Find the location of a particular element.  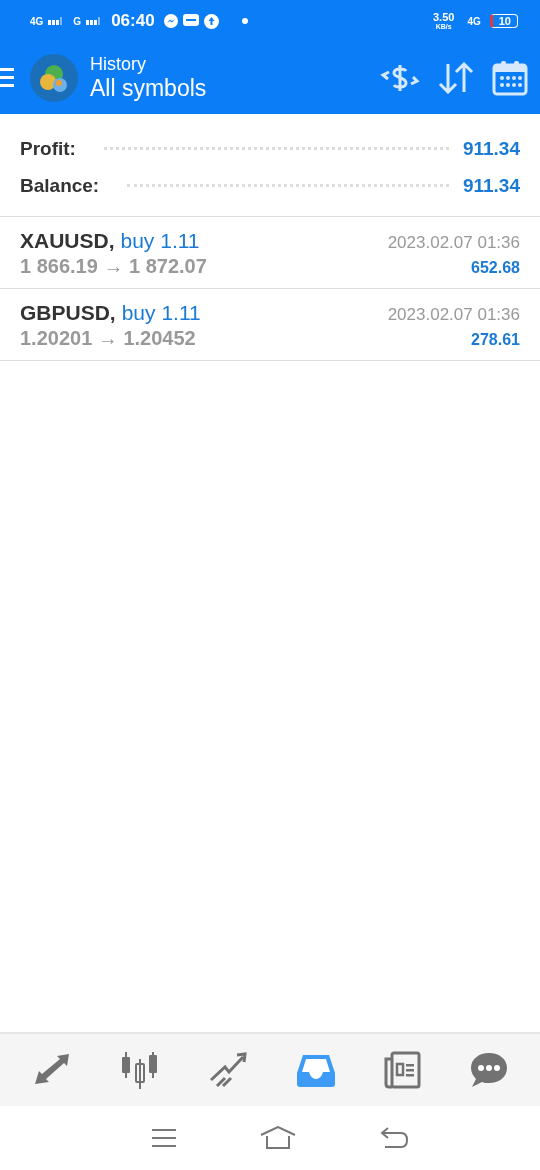

app-logo-icon is located at coordinates (54, 78).